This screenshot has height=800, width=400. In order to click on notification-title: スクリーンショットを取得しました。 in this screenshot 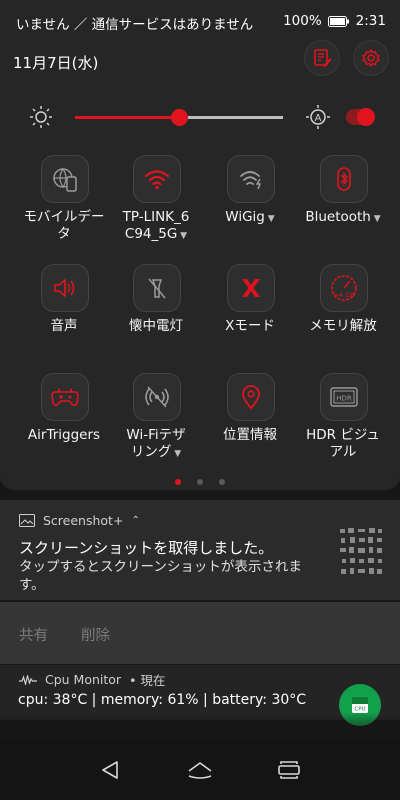, I will do `click(146, 548)`.